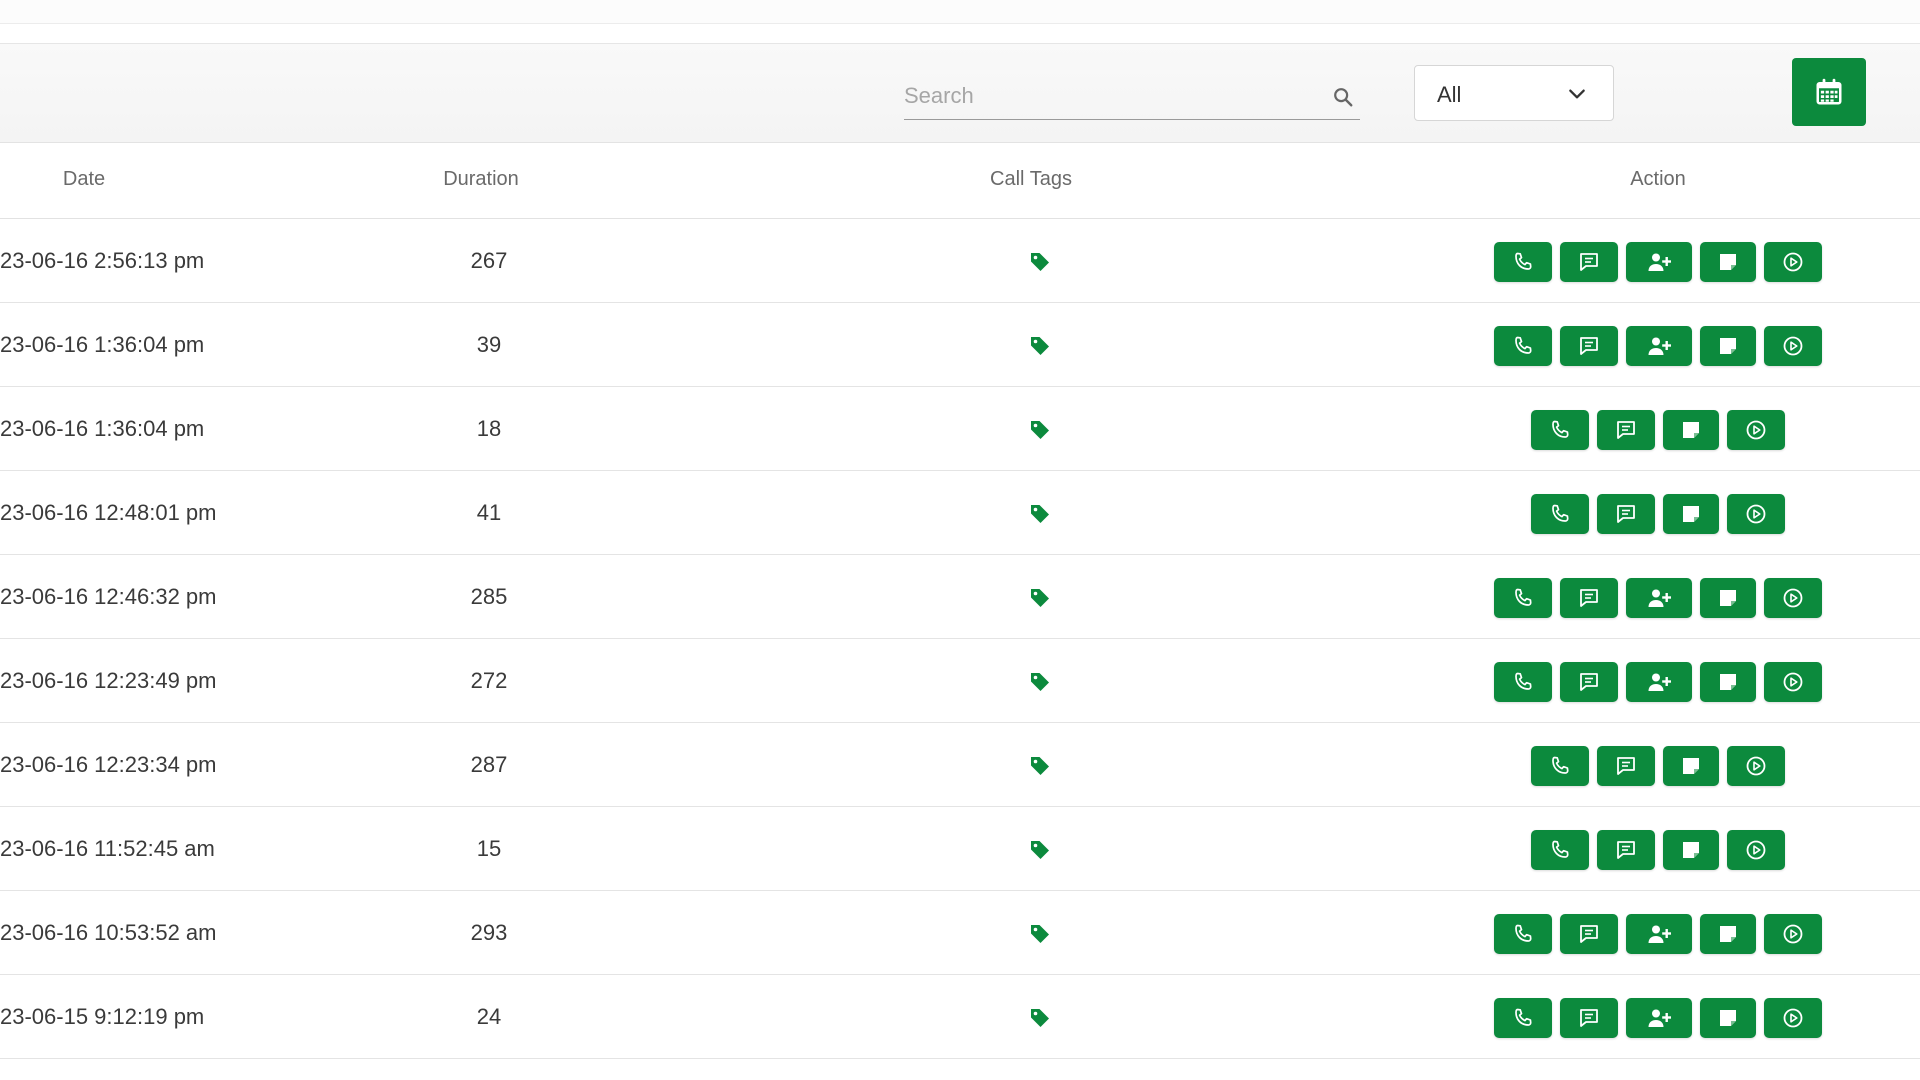 The height and width of the screenshot is (1080, 1920). I want to click on header-date: Date, so click(84, 179).